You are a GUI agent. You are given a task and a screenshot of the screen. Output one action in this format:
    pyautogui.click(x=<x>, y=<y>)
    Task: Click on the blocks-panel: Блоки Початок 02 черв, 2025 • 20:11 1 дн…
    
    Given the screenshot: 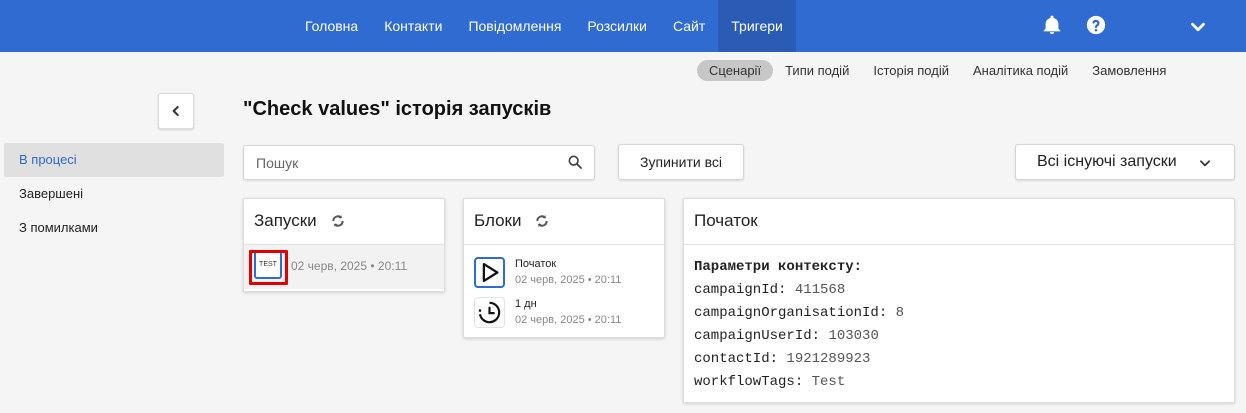 What is the action you would take?
    pyautogui.click(x=564, y=268)
    